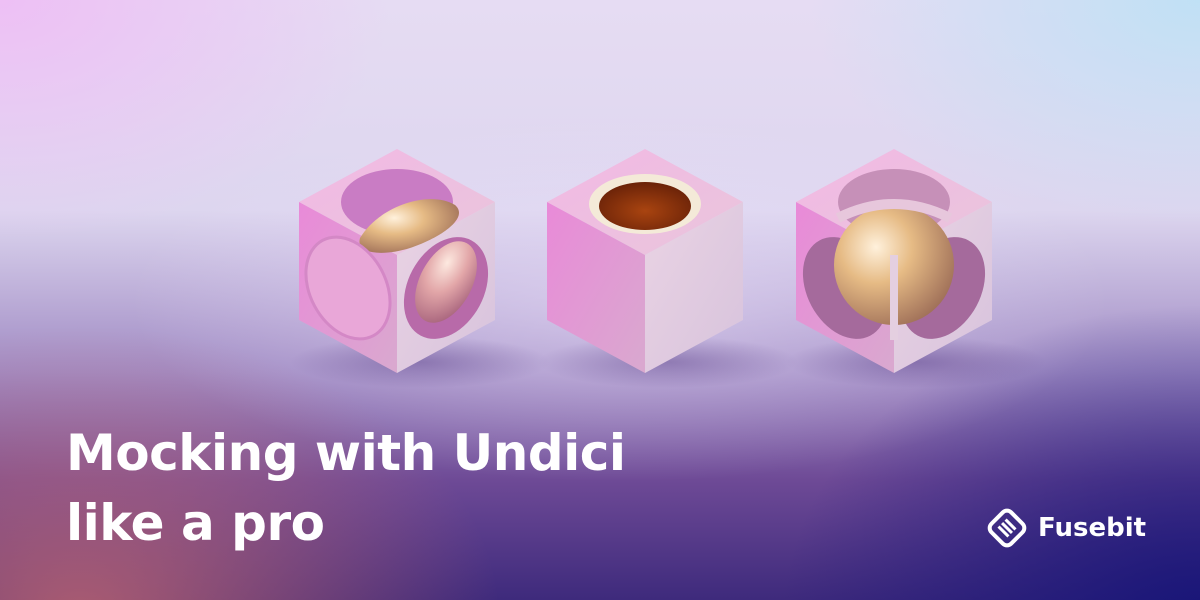 The image size is (1200, 600). What do you see at coordinates (1092, 528) in the screenshot?
I see `brand-name: Fusebit` at bounding box center [1092, 528].